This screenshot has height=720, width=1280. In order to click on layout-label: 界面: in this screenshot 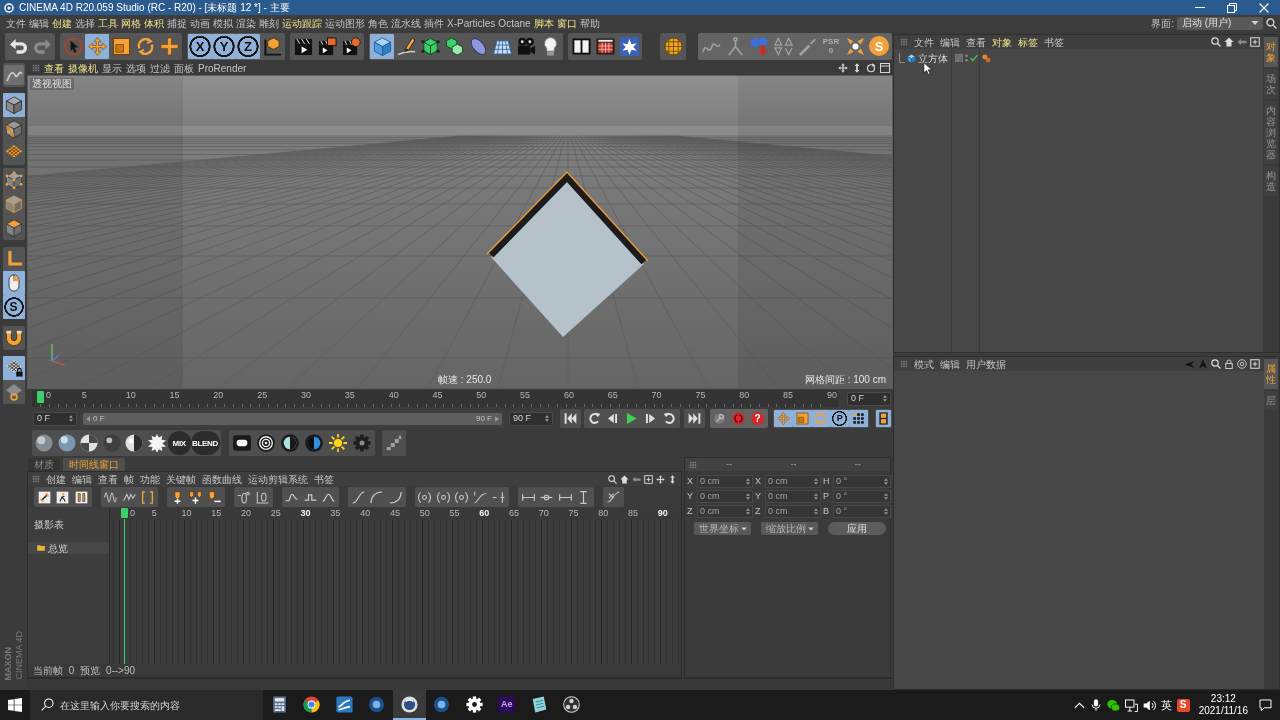, I will do `click(1162, 23)`.